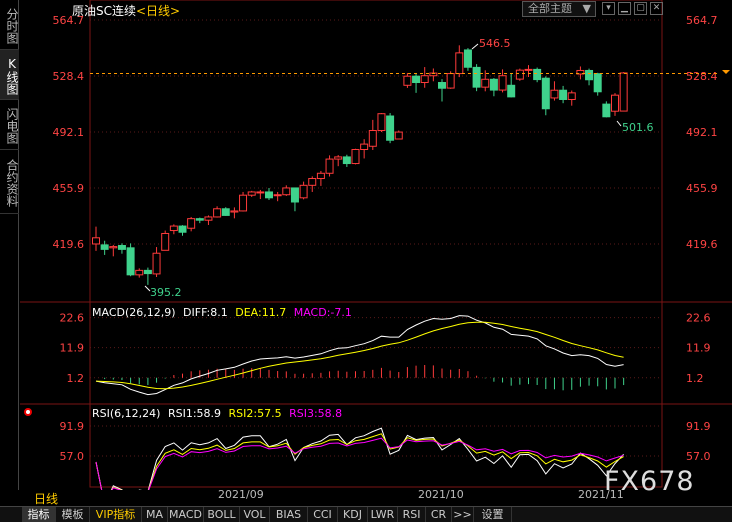  What do you see at coordinates (72, 348) in the screenshot?
I see `macd-axis-label-left: 11.9` at bounding box center [72, 348].